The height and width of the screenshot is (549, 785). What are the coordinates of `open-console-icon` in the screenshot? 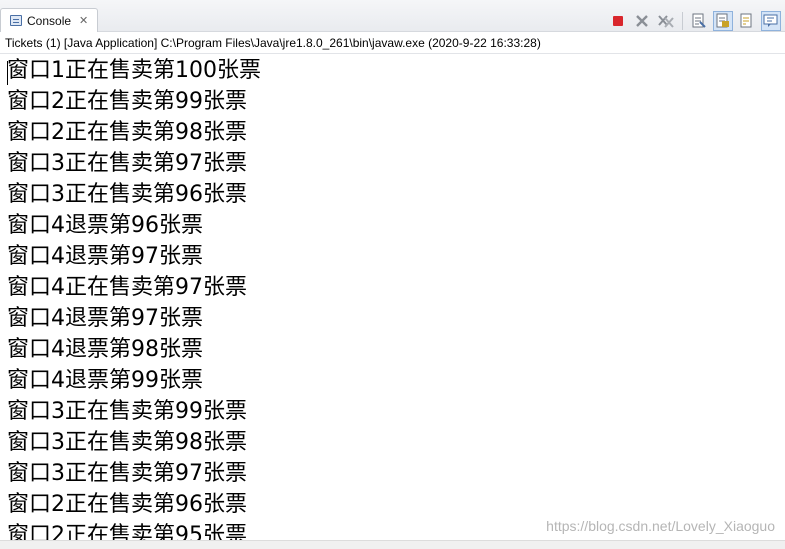 It's located at (770, 20).